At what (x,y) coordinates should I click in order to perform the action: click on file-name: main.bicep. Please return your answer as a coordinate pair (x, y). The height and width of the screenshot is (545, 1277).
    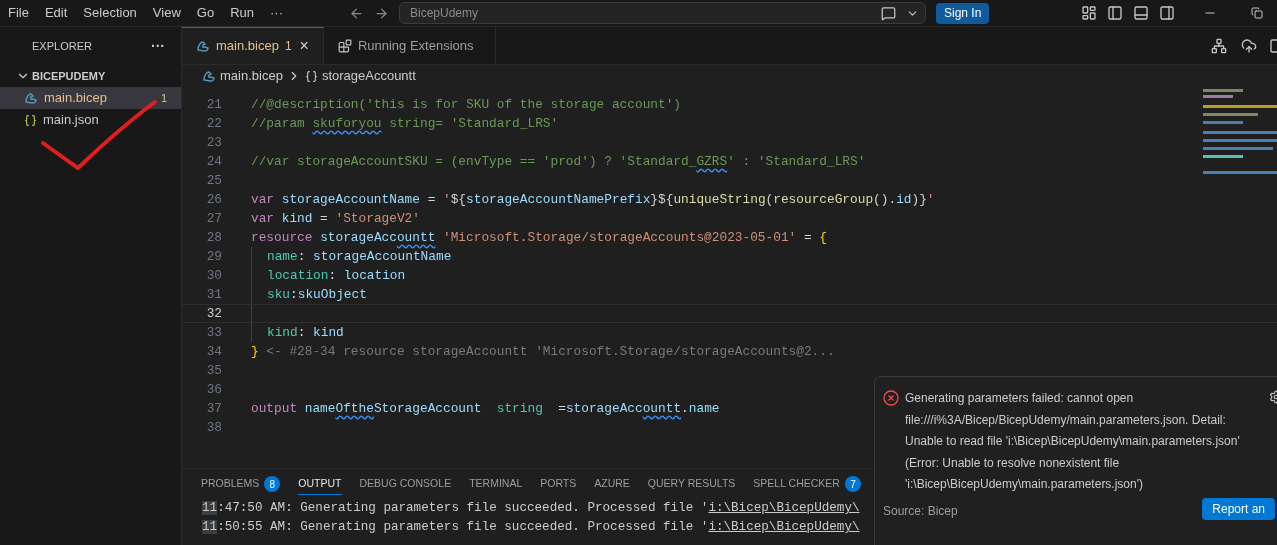
    Looking at the image, I should click on (76, 98).